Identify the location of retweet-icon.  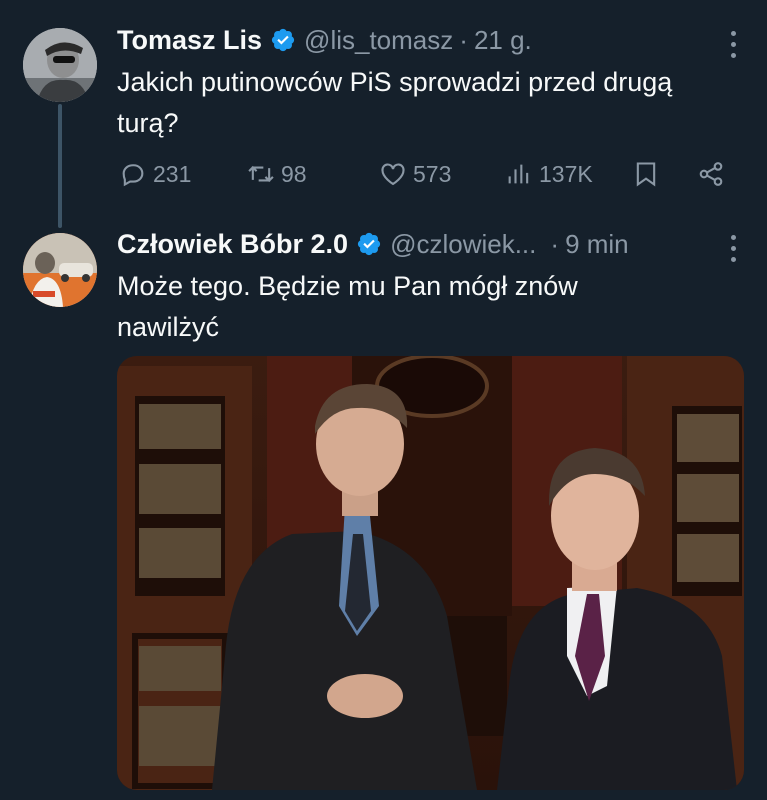
(261, 174).